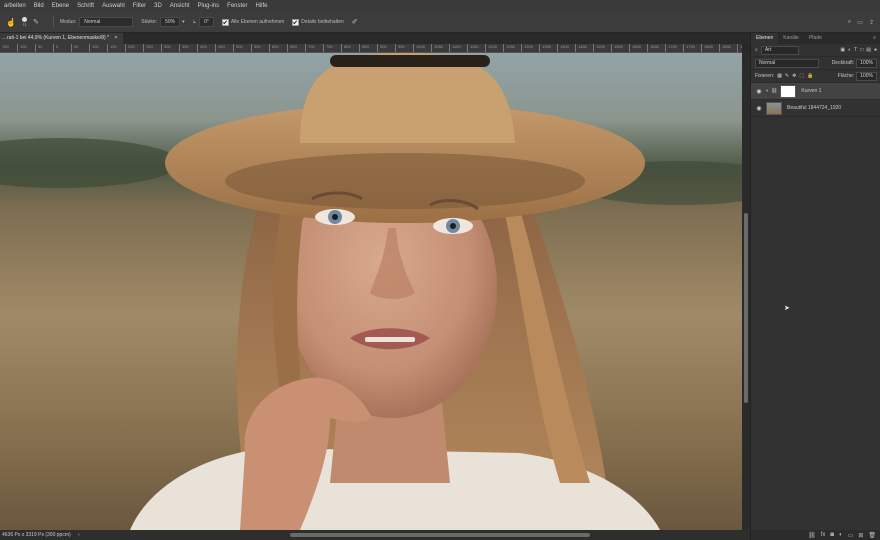 This screenshot has height=540, width=880. I want to click on lock-move-icon: ✥, so click(794, 76).